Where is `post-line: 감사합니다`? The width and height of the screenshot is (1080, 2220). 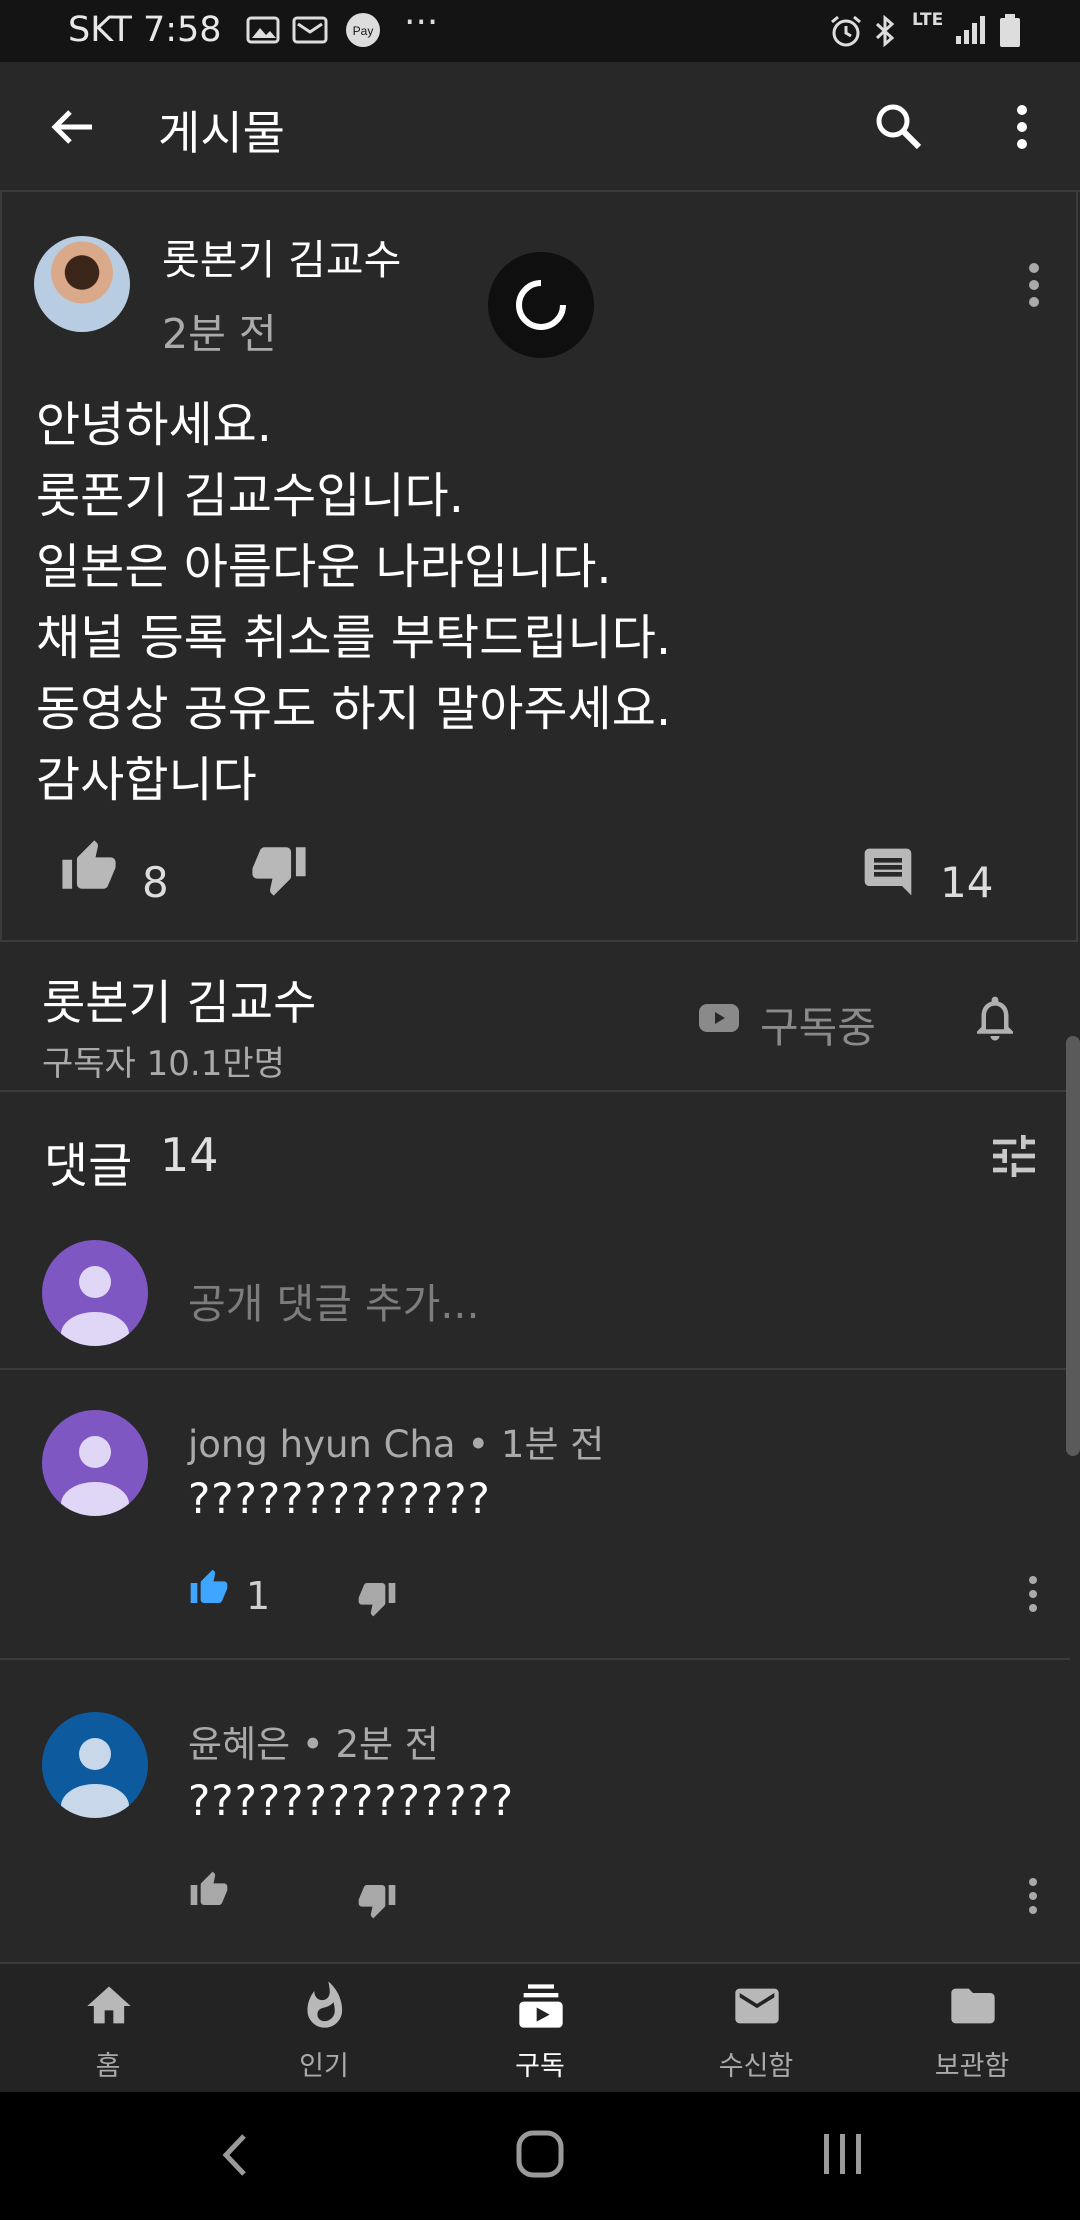
post-line: 감사합니다 is located at coordinates (146, 780).